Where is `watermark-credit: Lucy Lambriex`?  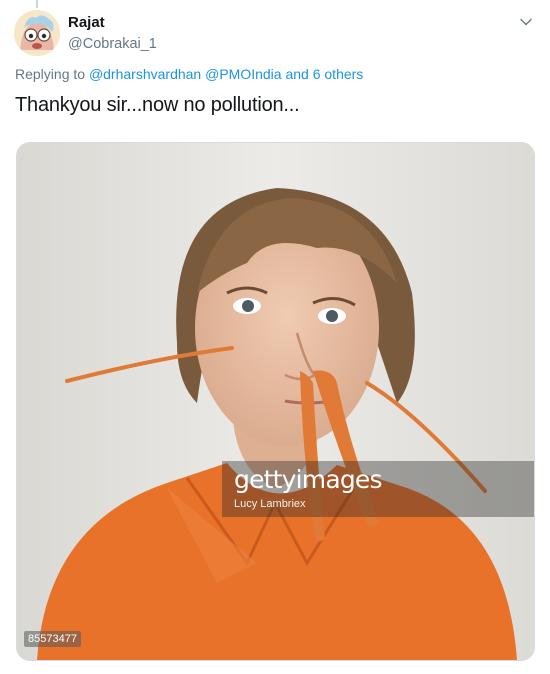
watermark-credit: Lucy Lambriex is located at coordinates (270, 504).